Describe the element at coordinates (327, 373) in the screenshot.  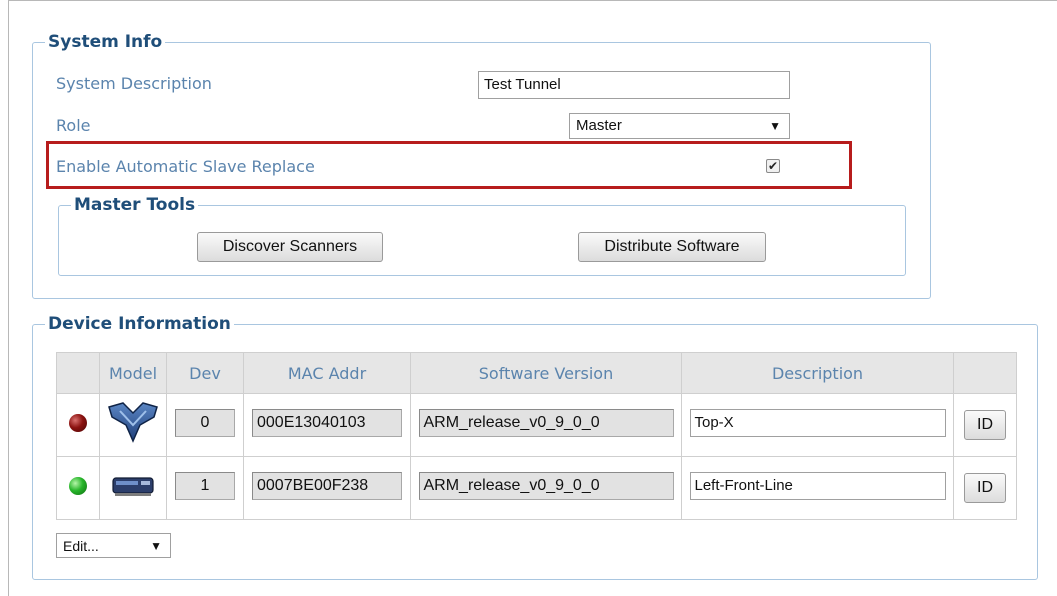
I see `header-mac-addr: MAC Addr` at that location.